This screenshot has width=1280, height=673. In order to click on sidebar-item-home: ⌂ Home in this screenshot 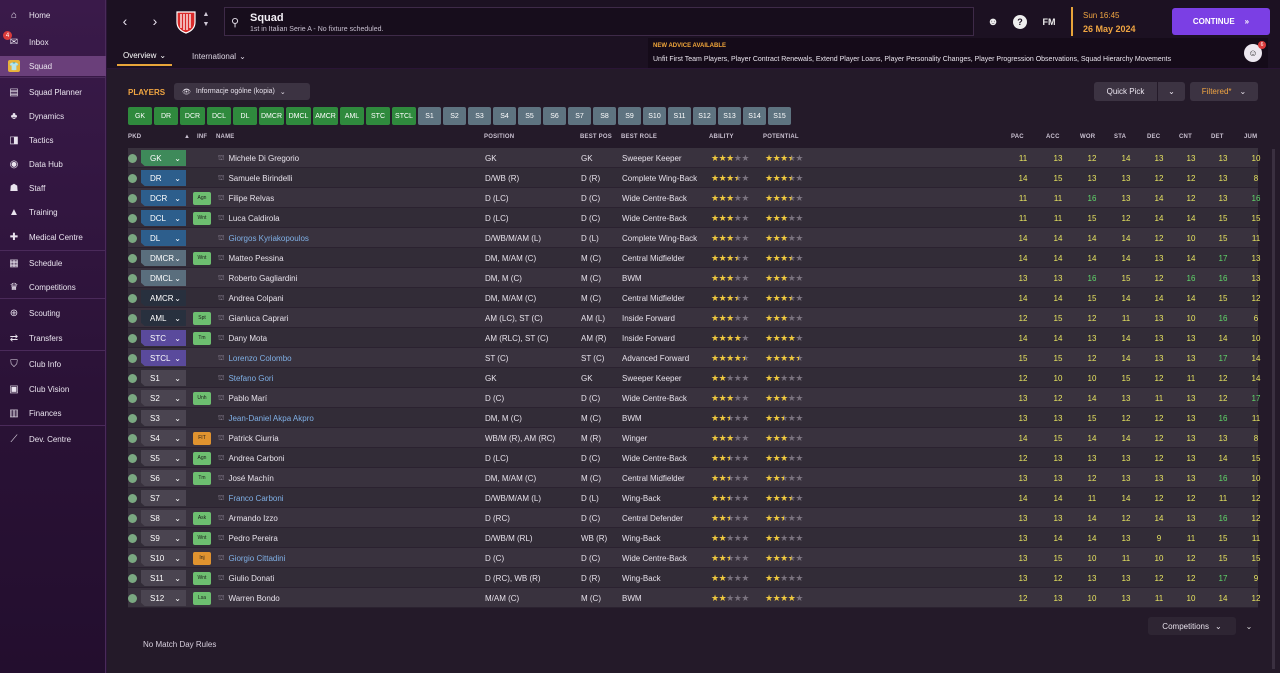, I will do `click(53, 15)`.